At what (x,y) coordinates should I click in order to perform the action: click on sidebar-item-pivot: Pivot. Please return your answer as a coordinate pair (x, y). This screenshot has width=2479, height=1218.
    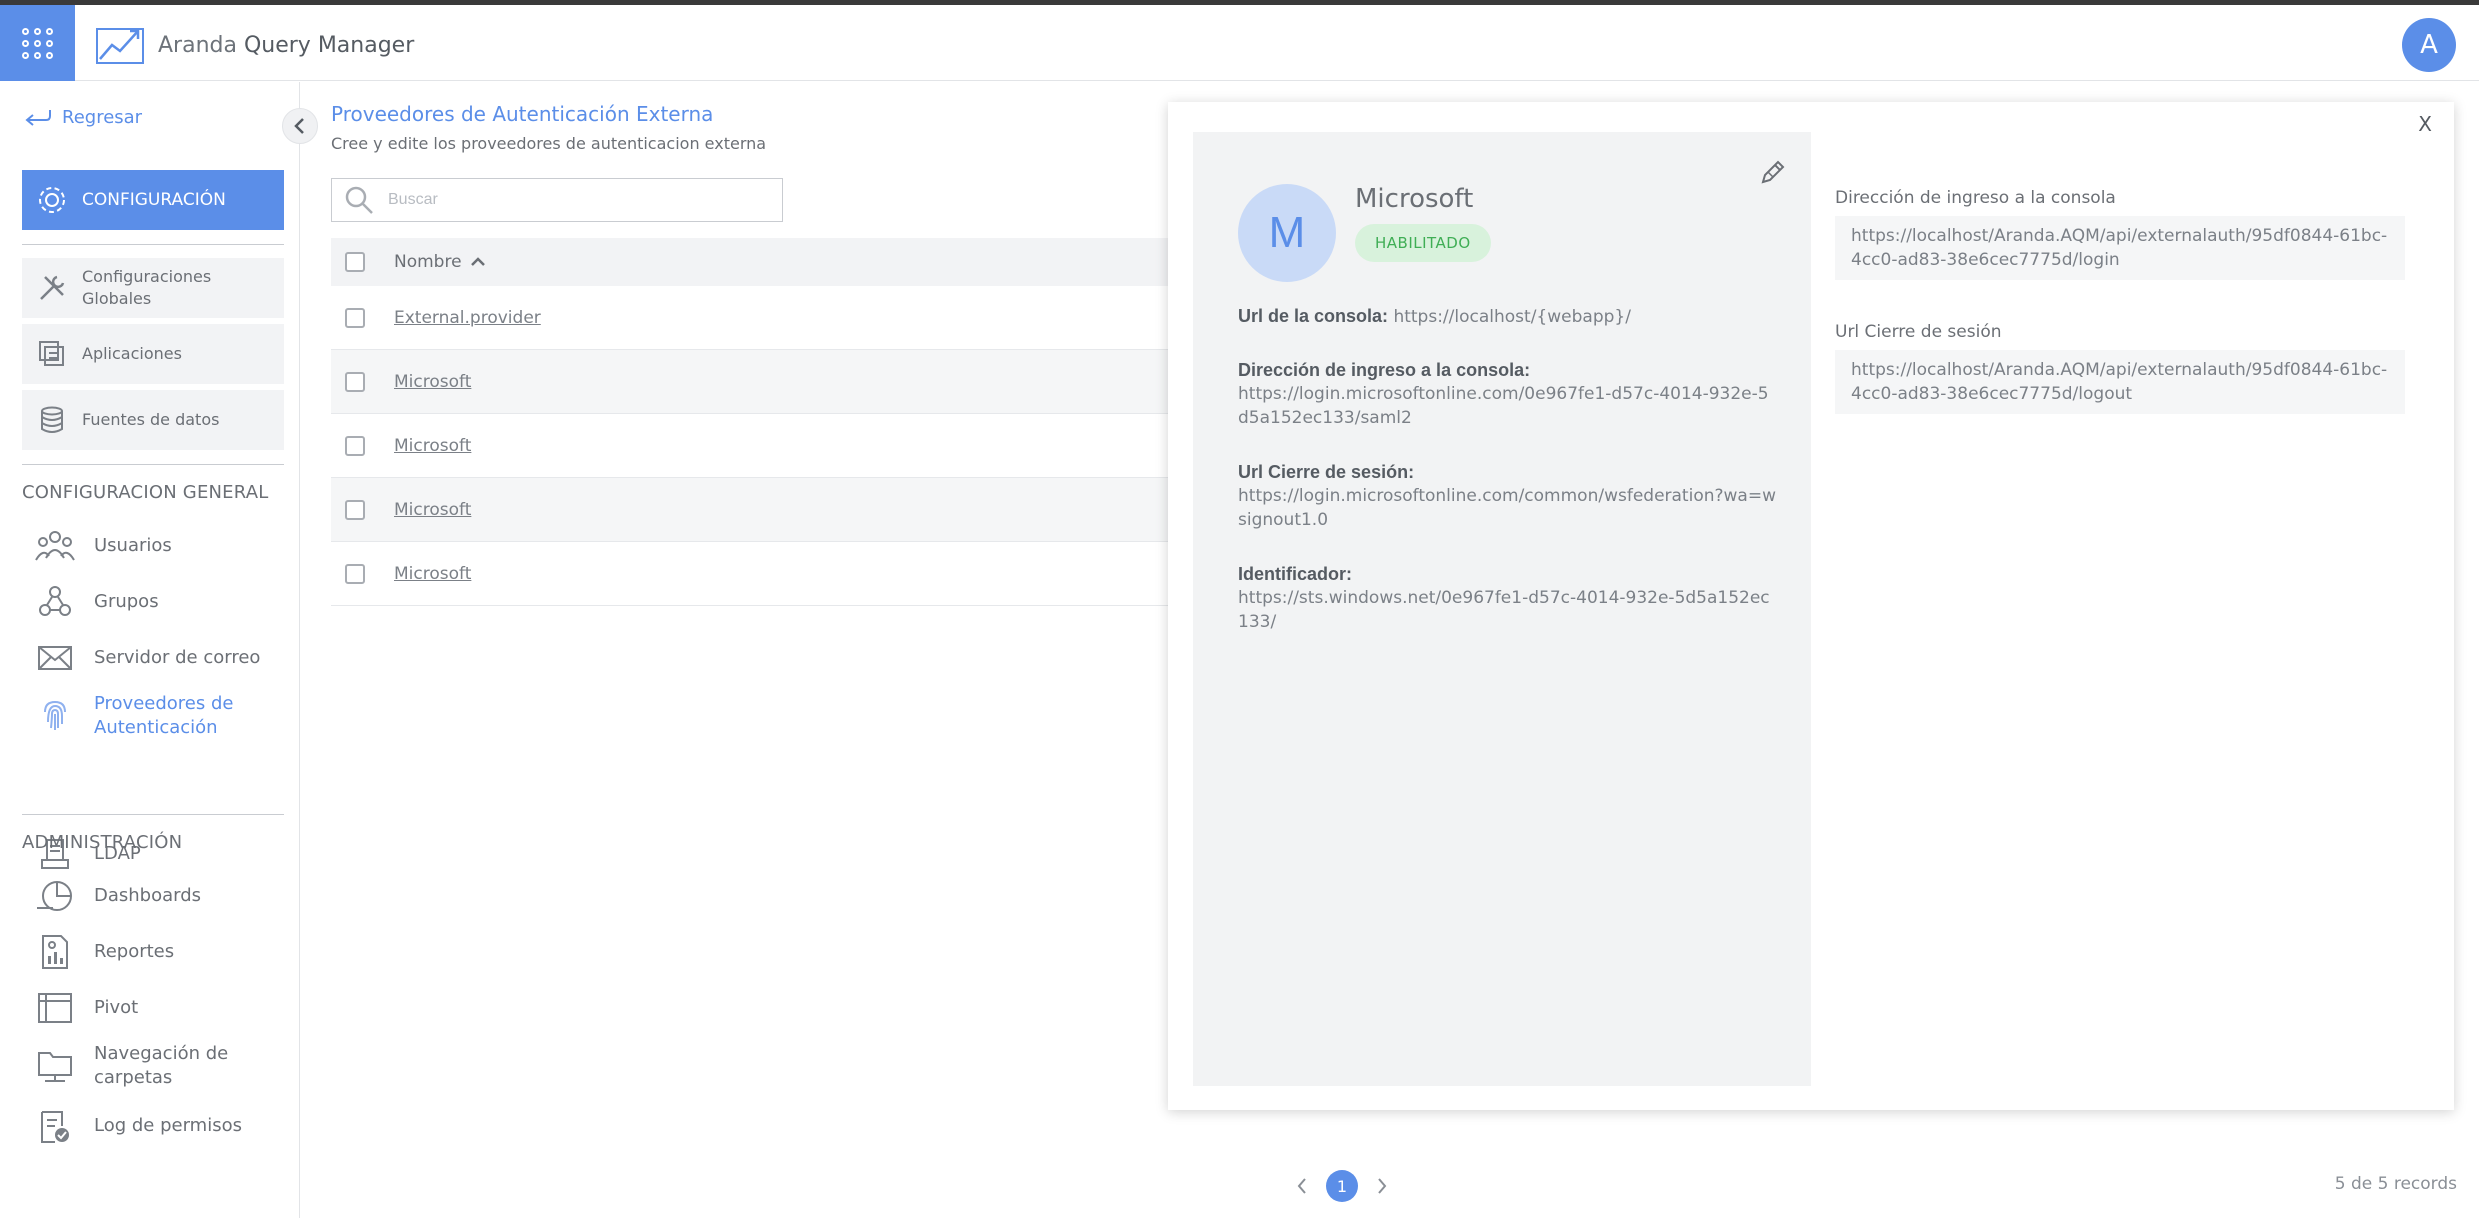
    Looking at the image, I should click on (86, 1008).